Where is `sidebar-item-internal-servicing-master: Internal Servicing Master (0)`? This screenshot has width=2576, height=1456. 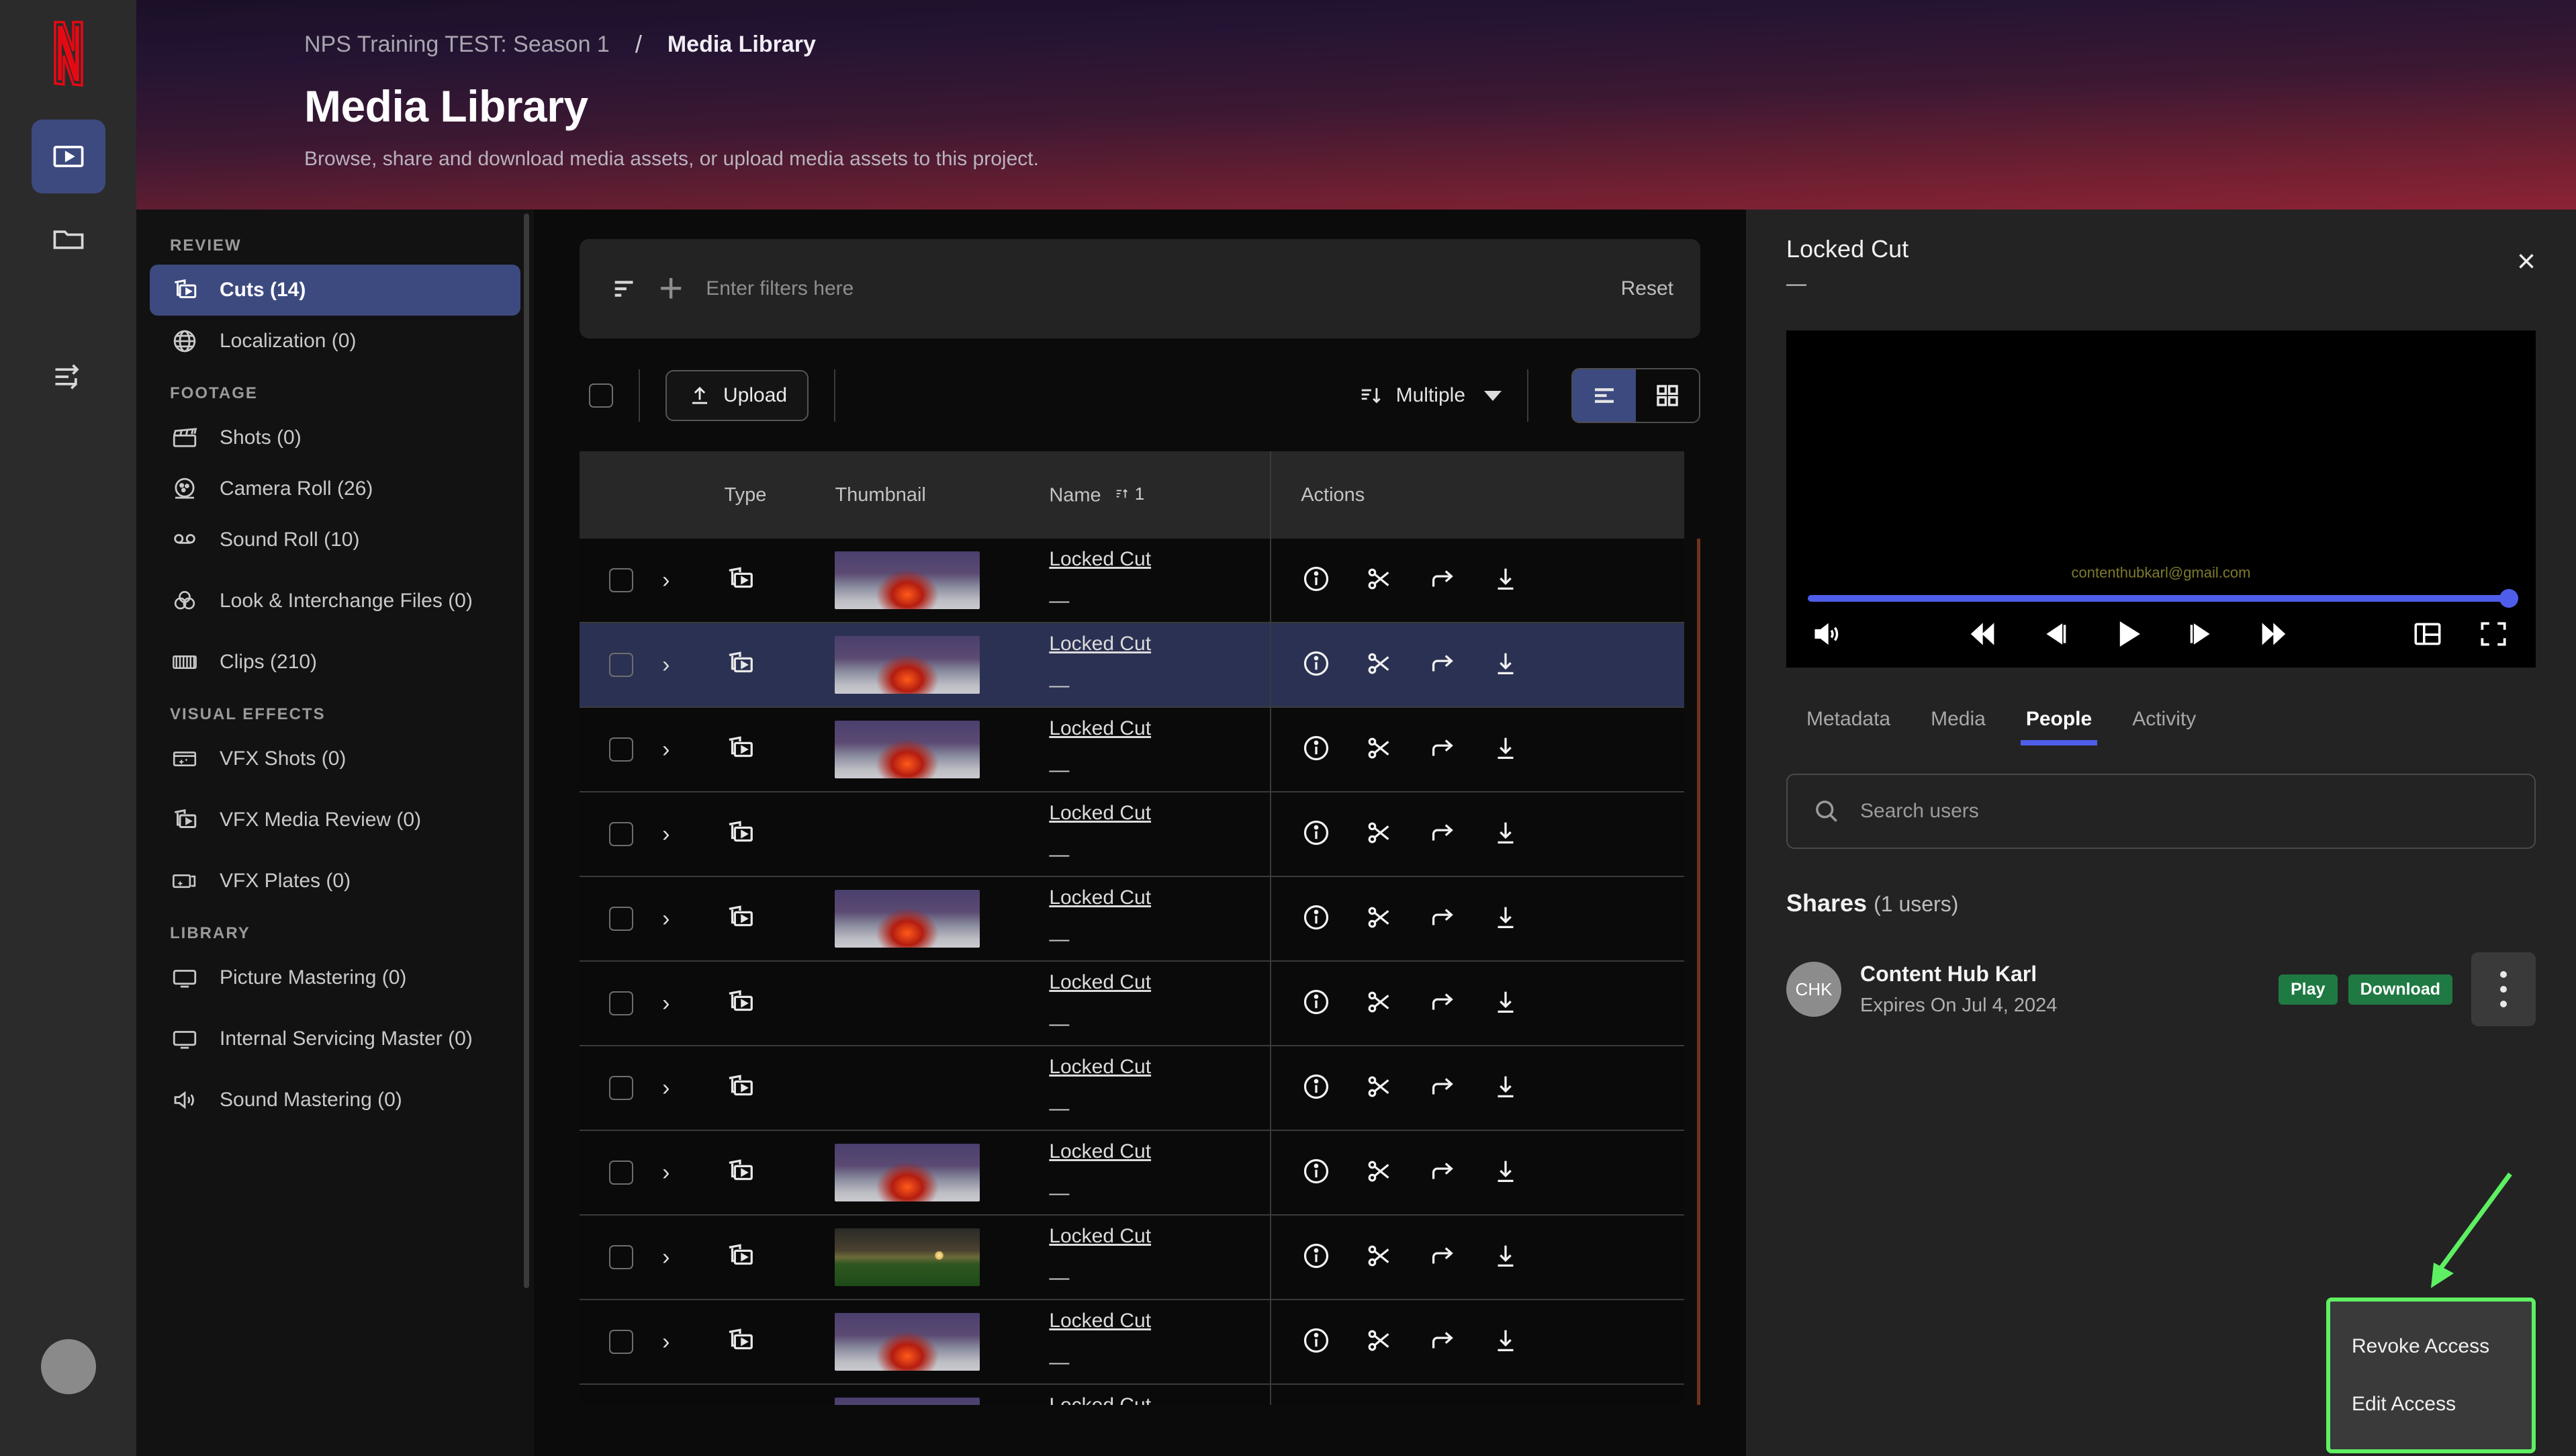 sidebar-item-internal-servicing-master: Internal Servicing Master (0) is located at coordinates (335, 1039).